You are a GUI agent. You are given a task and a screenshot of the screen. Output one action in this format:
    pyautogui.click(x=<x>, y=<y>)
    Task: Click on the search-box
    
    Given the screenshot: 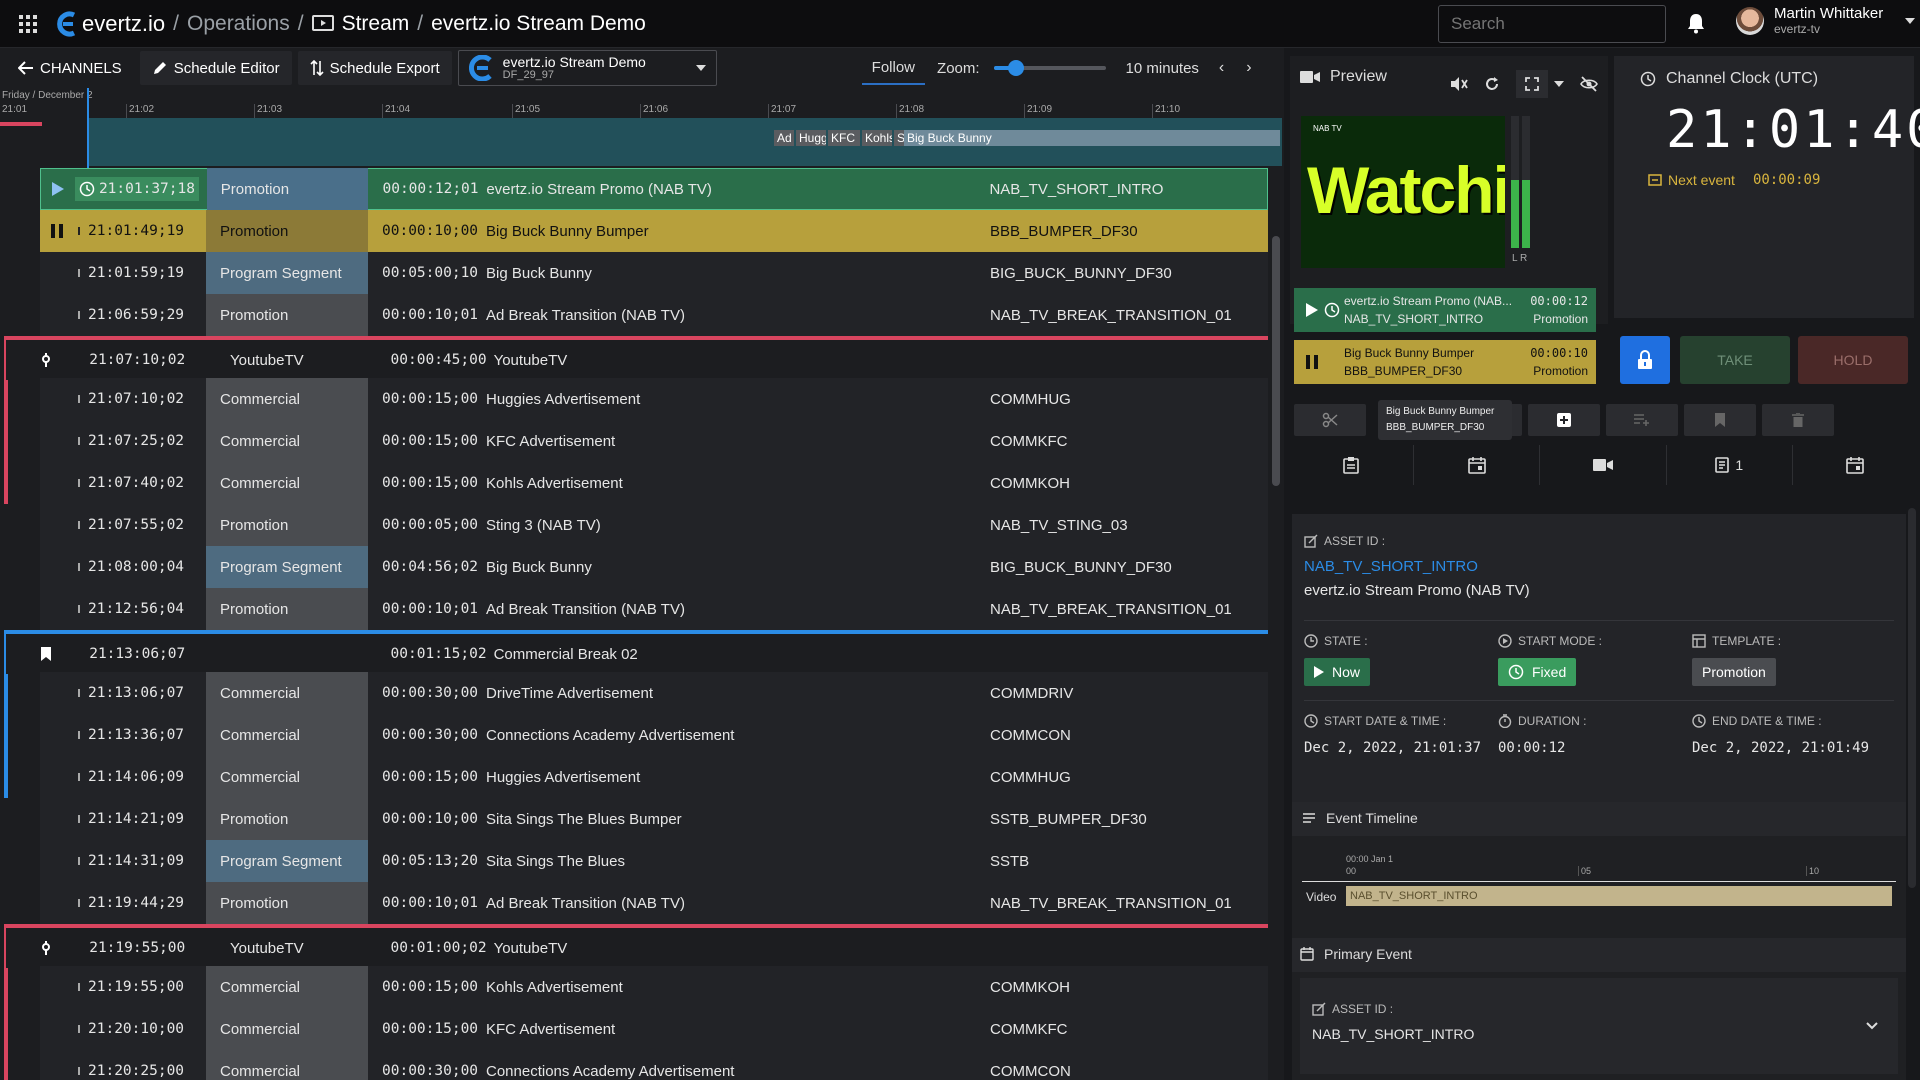 What is the action you would take?
    pyautogui.click(x=1555, y=24)
    